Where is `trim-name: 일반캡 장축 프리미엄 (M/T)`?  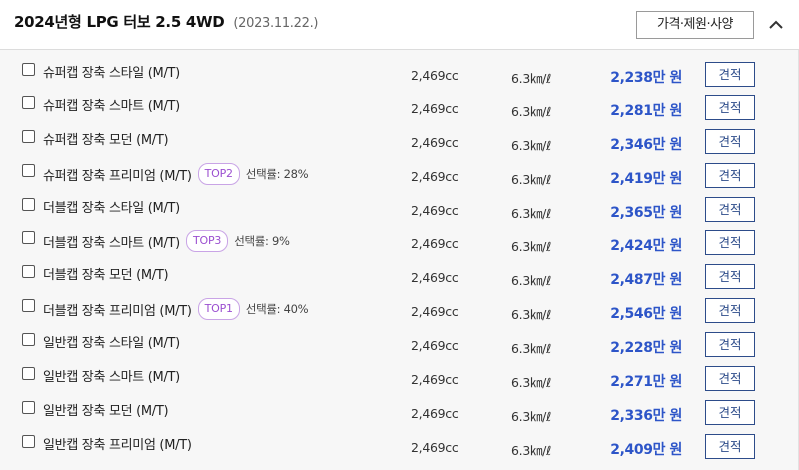 trim-name: 일반캡 장축 프리미엄 (M/T) is located at coordinates (117, 445).